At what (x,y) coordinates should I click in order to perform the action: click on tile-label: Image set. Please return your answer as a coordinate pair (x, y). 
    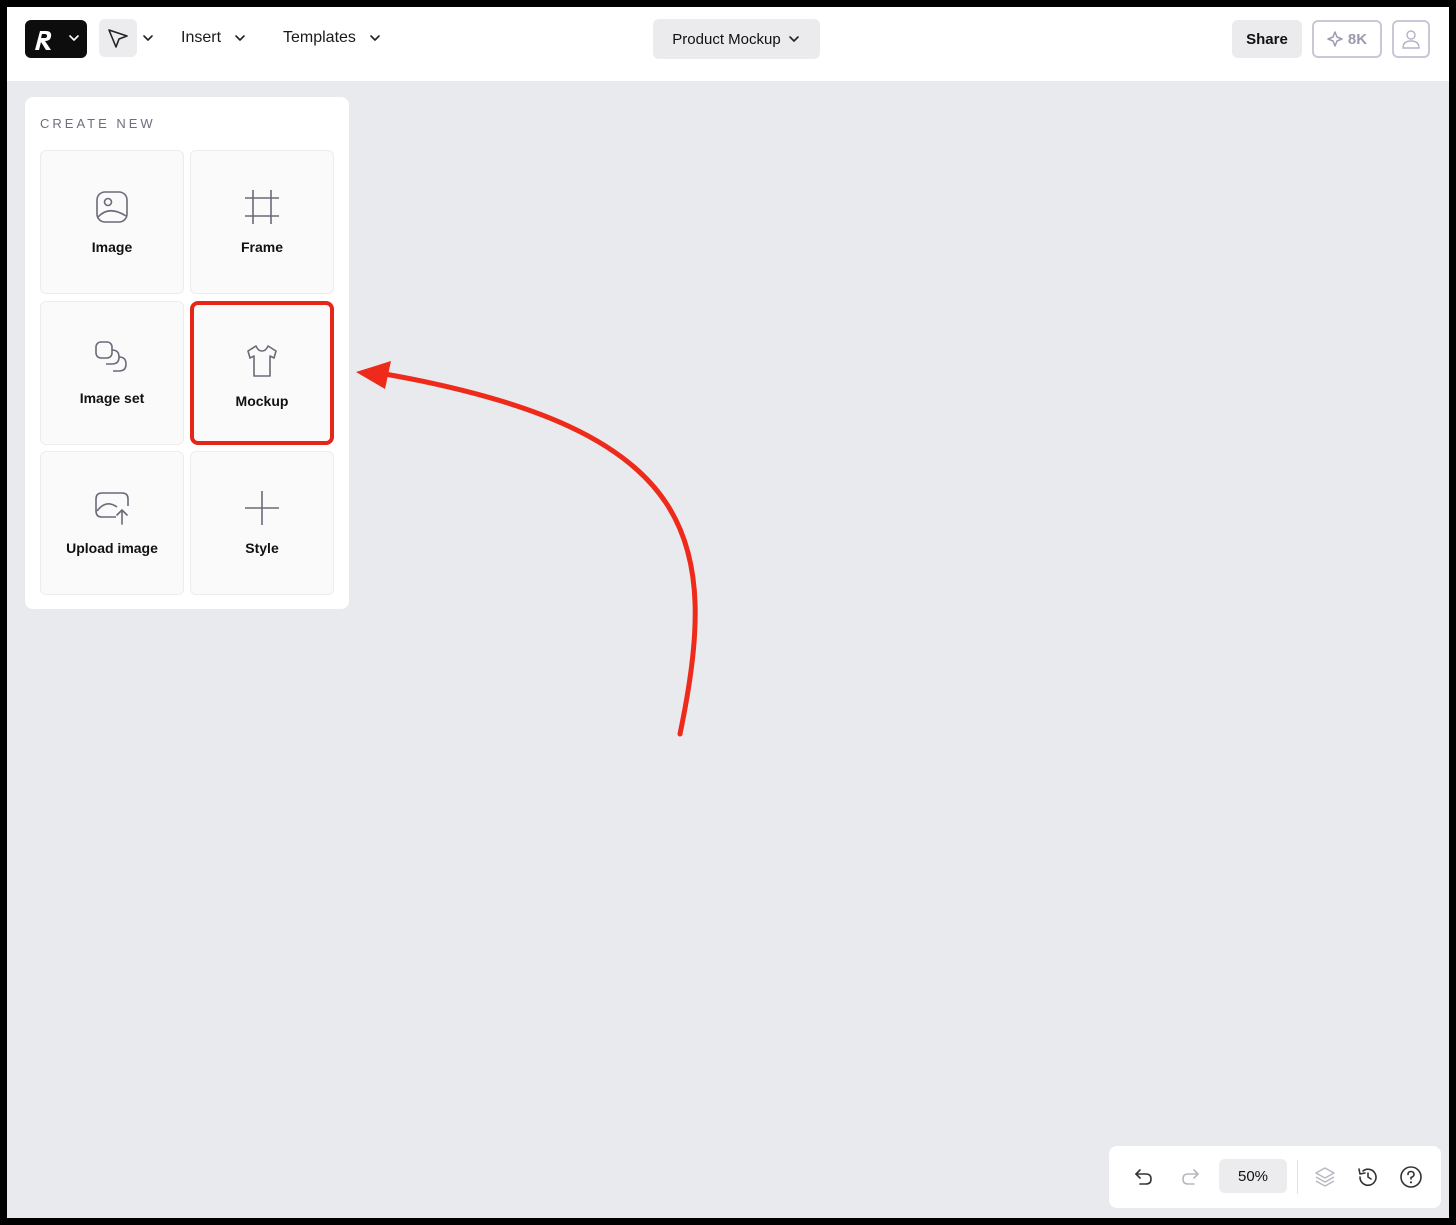
    Looking at the image, I should click on (112, 398).